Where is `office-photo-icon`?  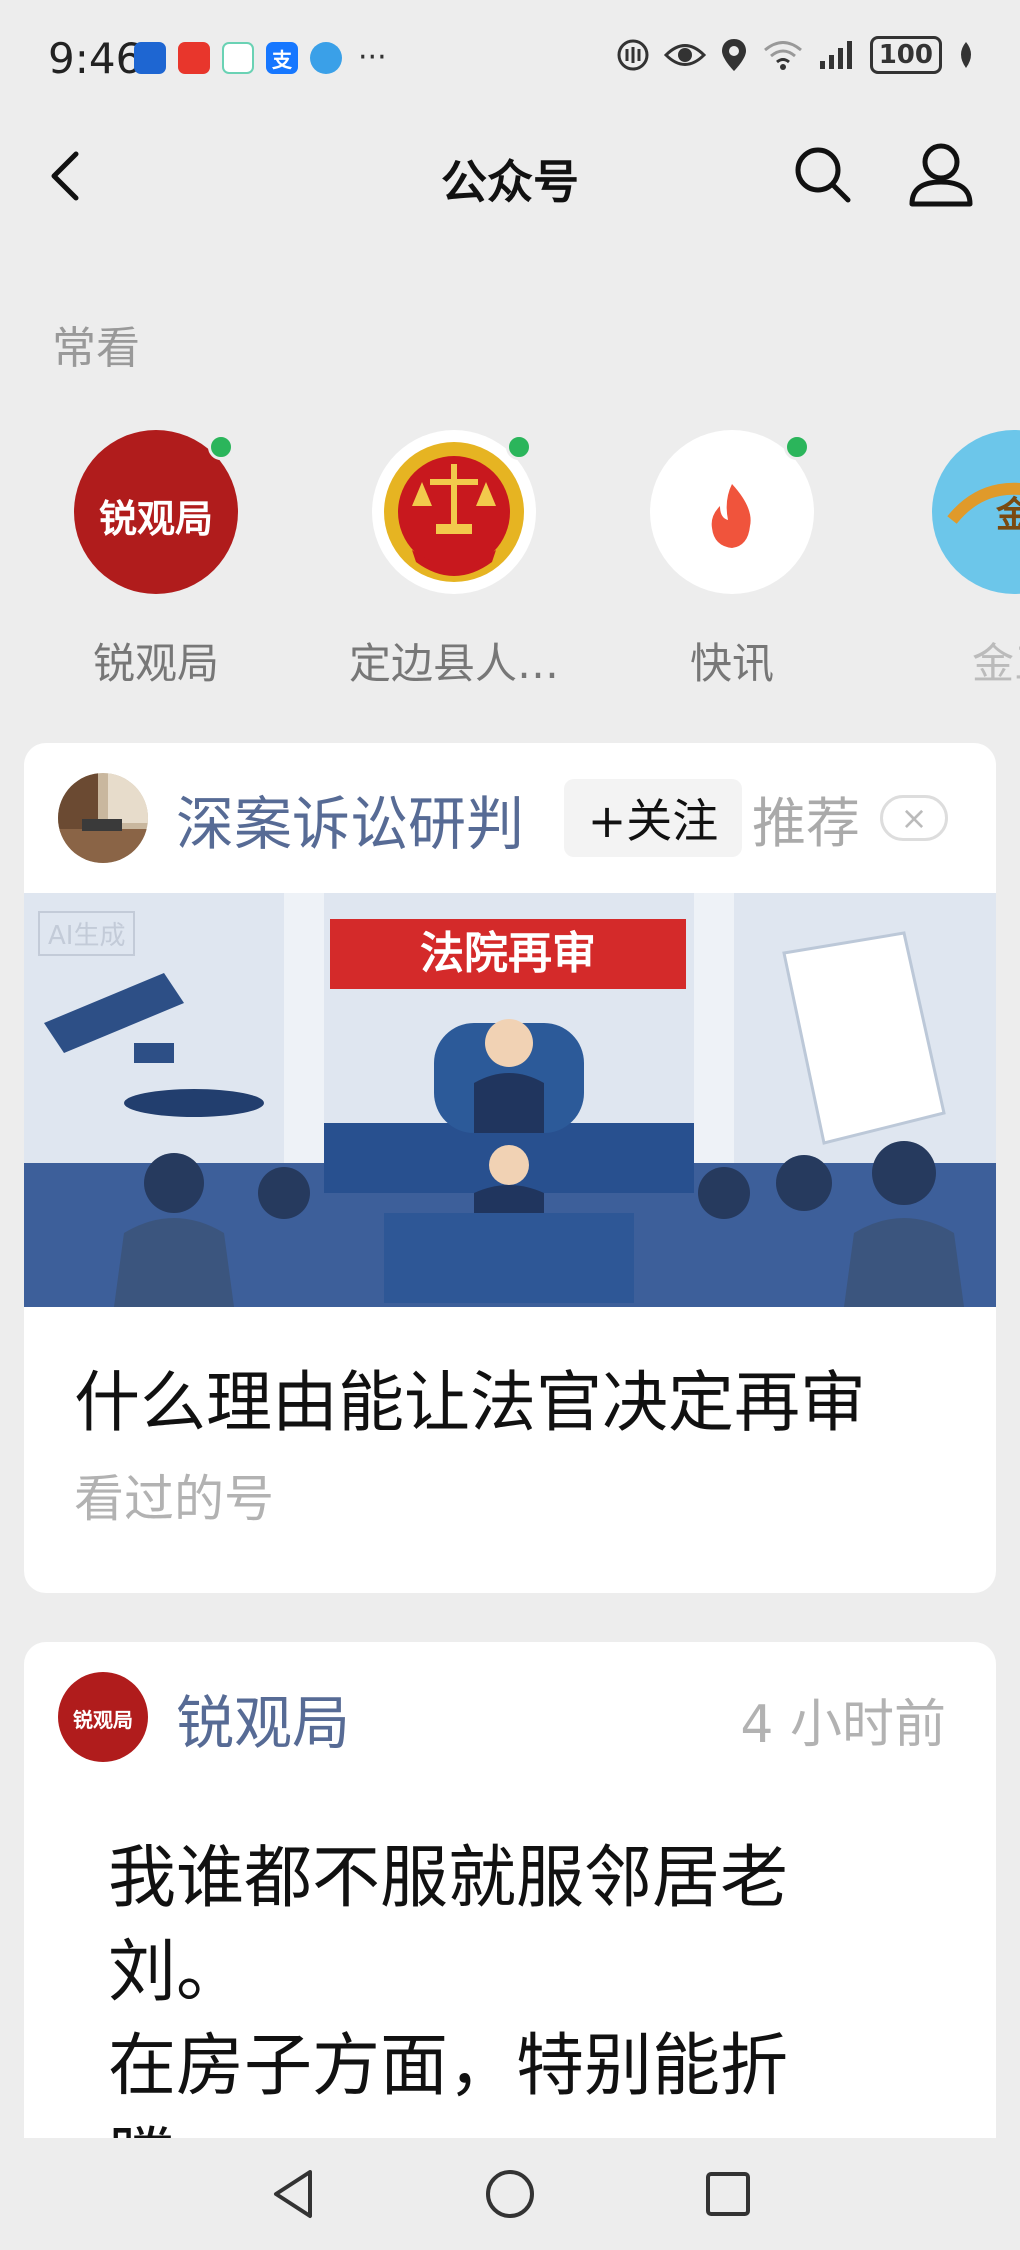
office-photo-icon is located at coordinates (103, 818).